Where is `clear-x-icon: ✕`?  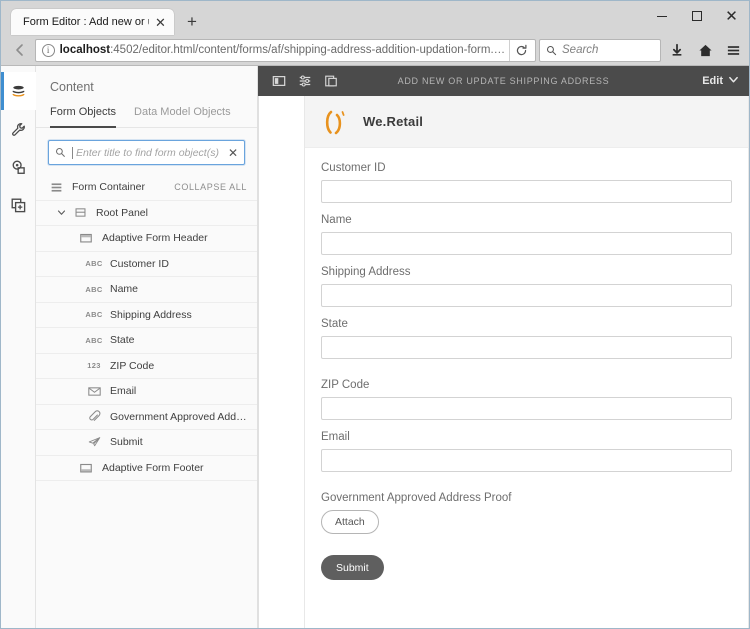
clear-x-icon: ✕ is located at coordinates (231, 153).